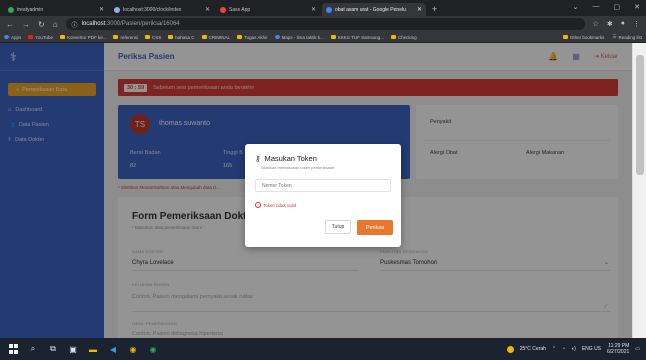 The height and width of the screenshot is (360, 646). I want to click on key-icon: ⚷, so click(258, 158).